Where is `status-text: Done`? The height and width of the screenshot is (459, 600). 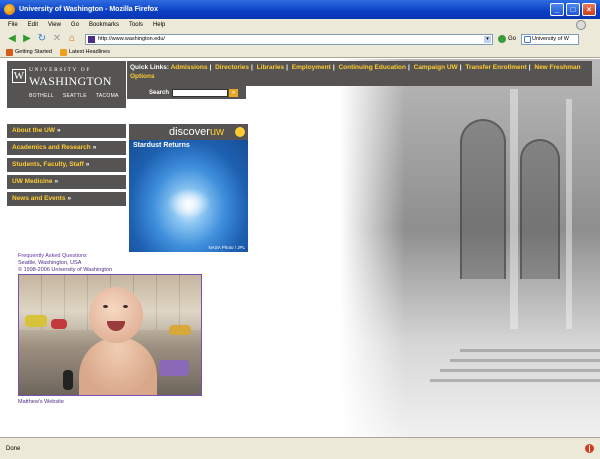
status-text: Done is located at coordinates (13, 448).